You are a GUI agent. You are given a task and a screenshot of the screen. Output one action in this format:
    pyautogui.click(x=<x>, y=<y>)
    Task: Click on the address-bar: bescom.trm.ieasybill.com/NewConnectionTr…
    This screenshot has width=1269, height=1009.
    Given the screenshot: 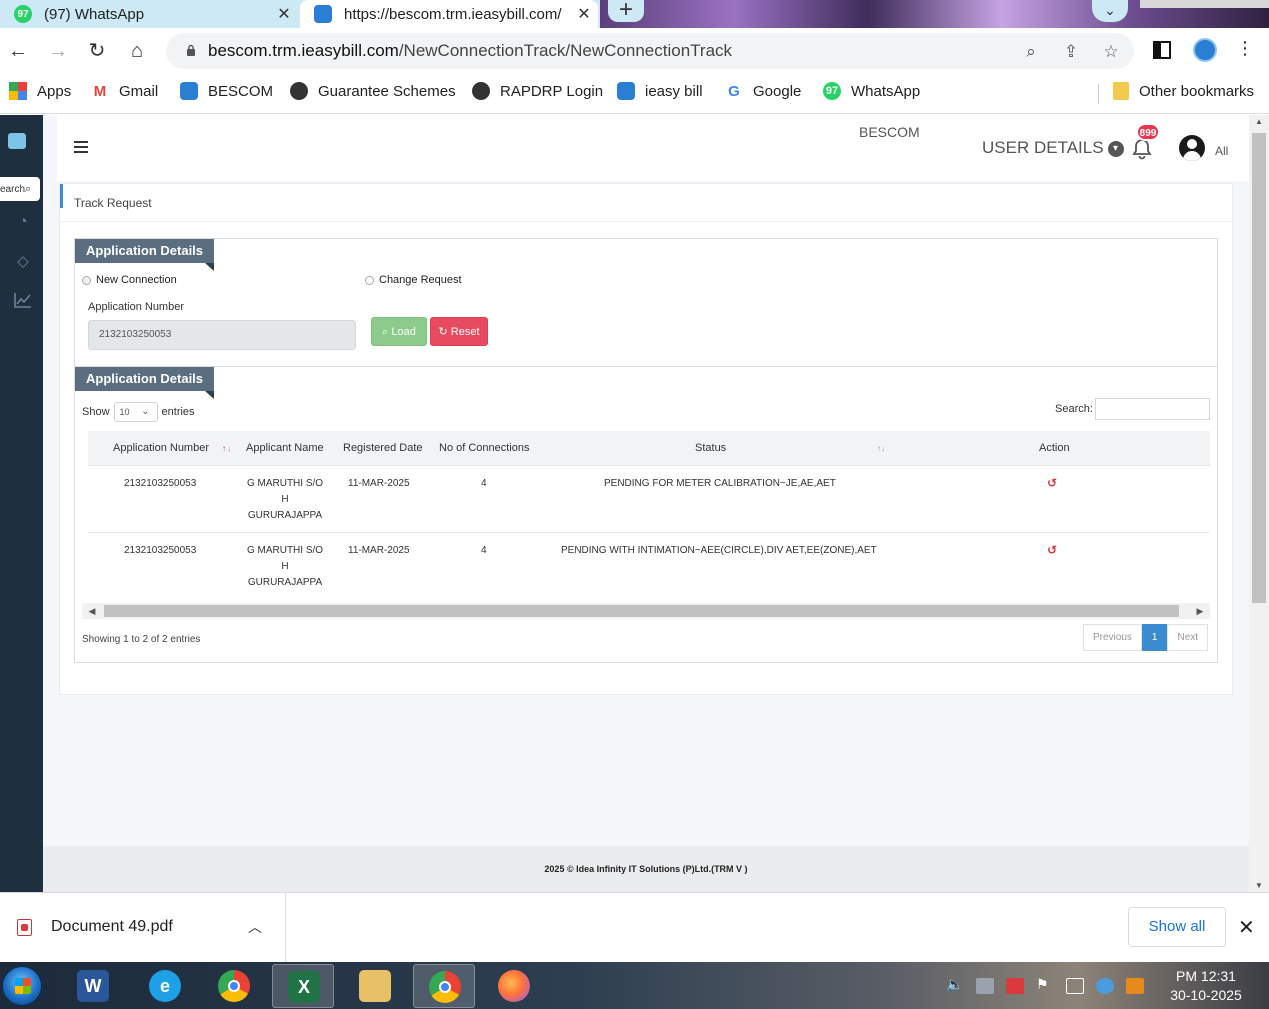 What is the action you would take?
    pyautogui.click(x=650, y=51)
    